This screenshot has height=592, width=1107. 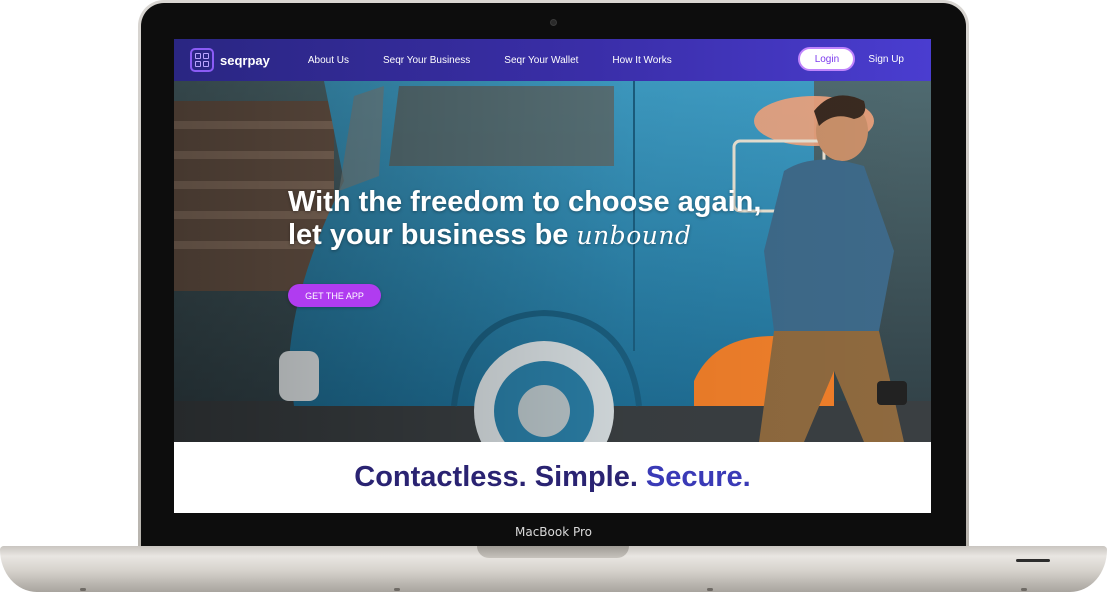 What do you see at coordinates (334, 295) in the screenshot?
I see `get-the-app-button: GET THE APP` at bounding box center [334, 295].